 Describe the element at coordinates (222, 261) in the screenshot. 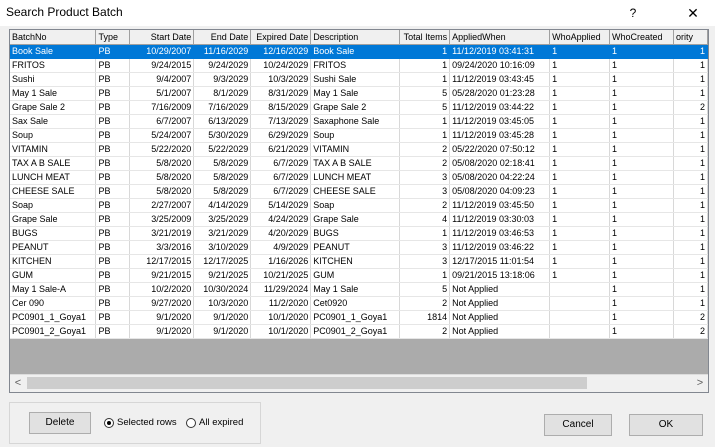

I see `table-cell: 12/17/2025` at that location.